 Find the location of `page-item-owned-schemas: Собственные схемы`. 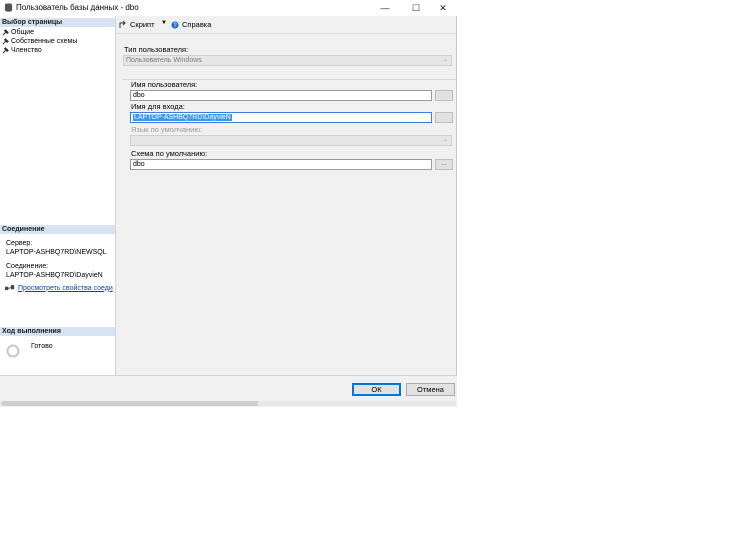

page-item-owned-schemas: Собственные схемы is located at coordinates (39, 41).